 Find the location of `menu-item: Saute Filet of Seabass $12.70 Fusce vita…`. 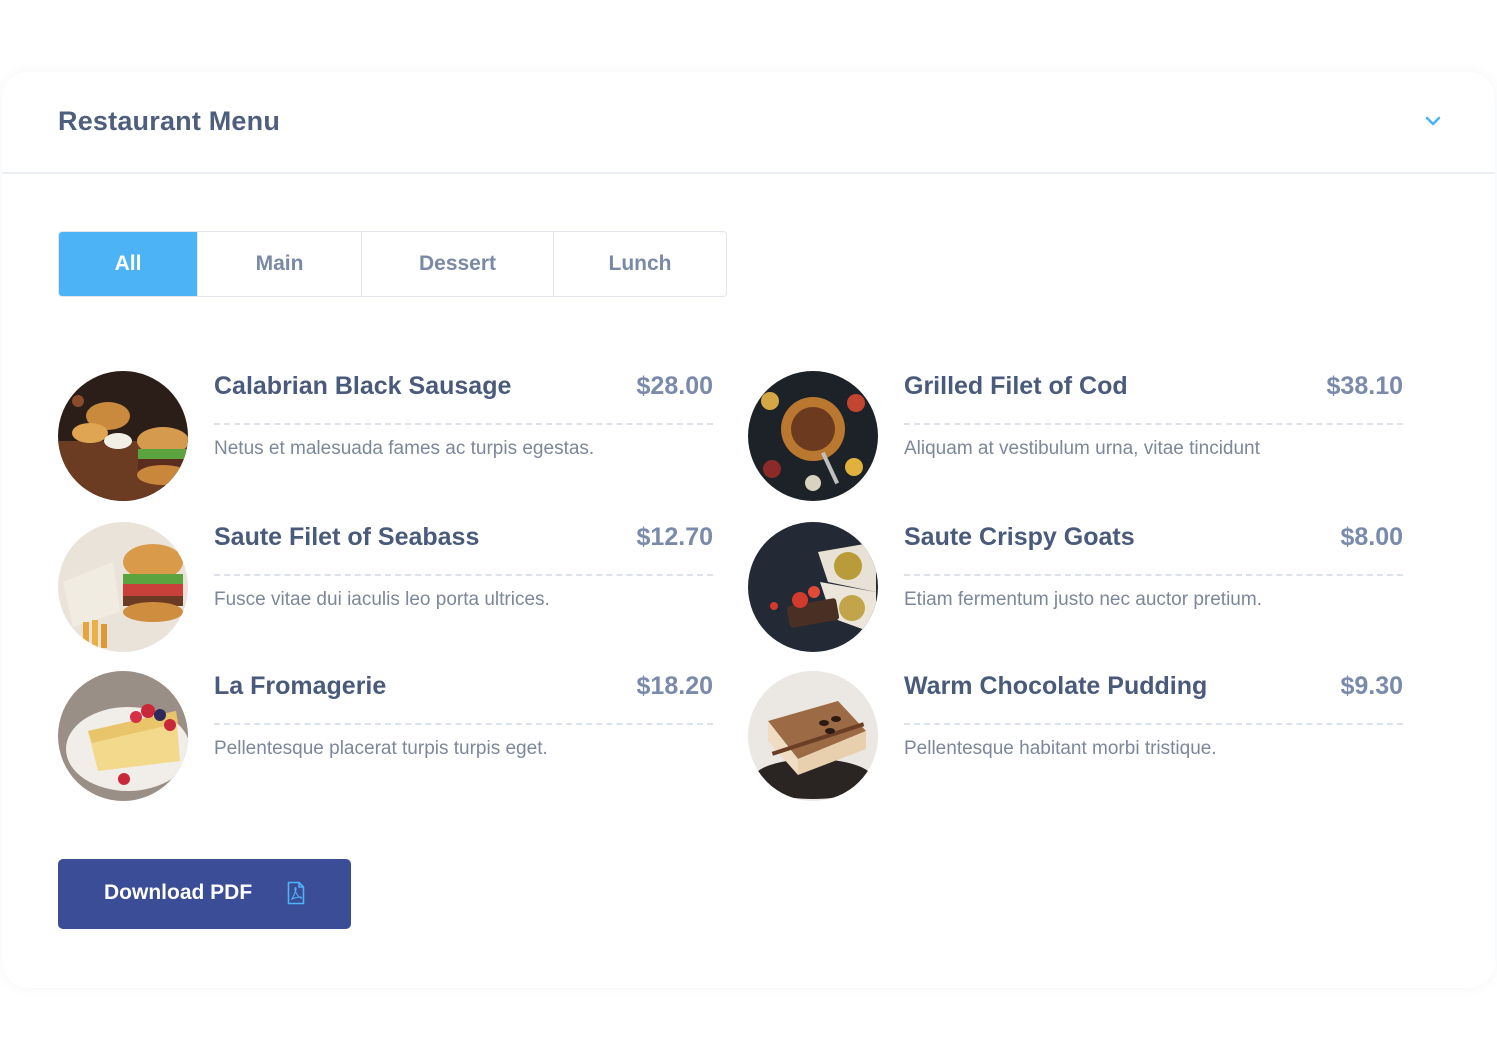

menu-item: Saute Filet of Seabass $12.70 Fusce vita… is located at coordinates (385, 588).